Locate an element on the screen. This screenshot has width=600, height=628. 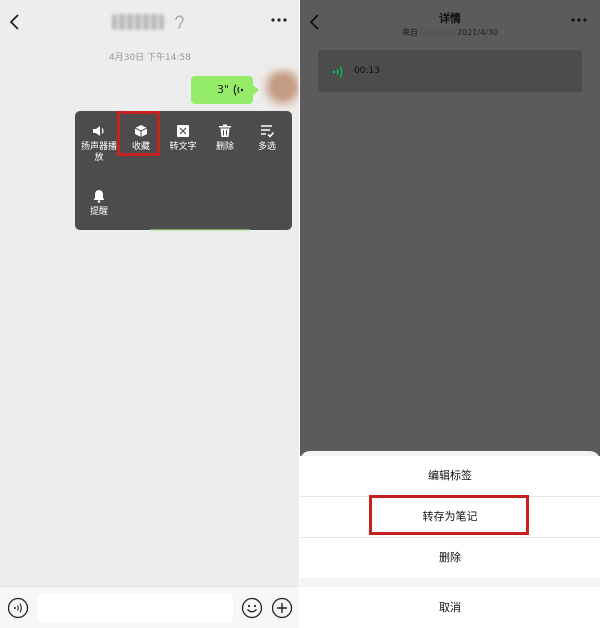
trash-icon is located at coordinates (225, 131).